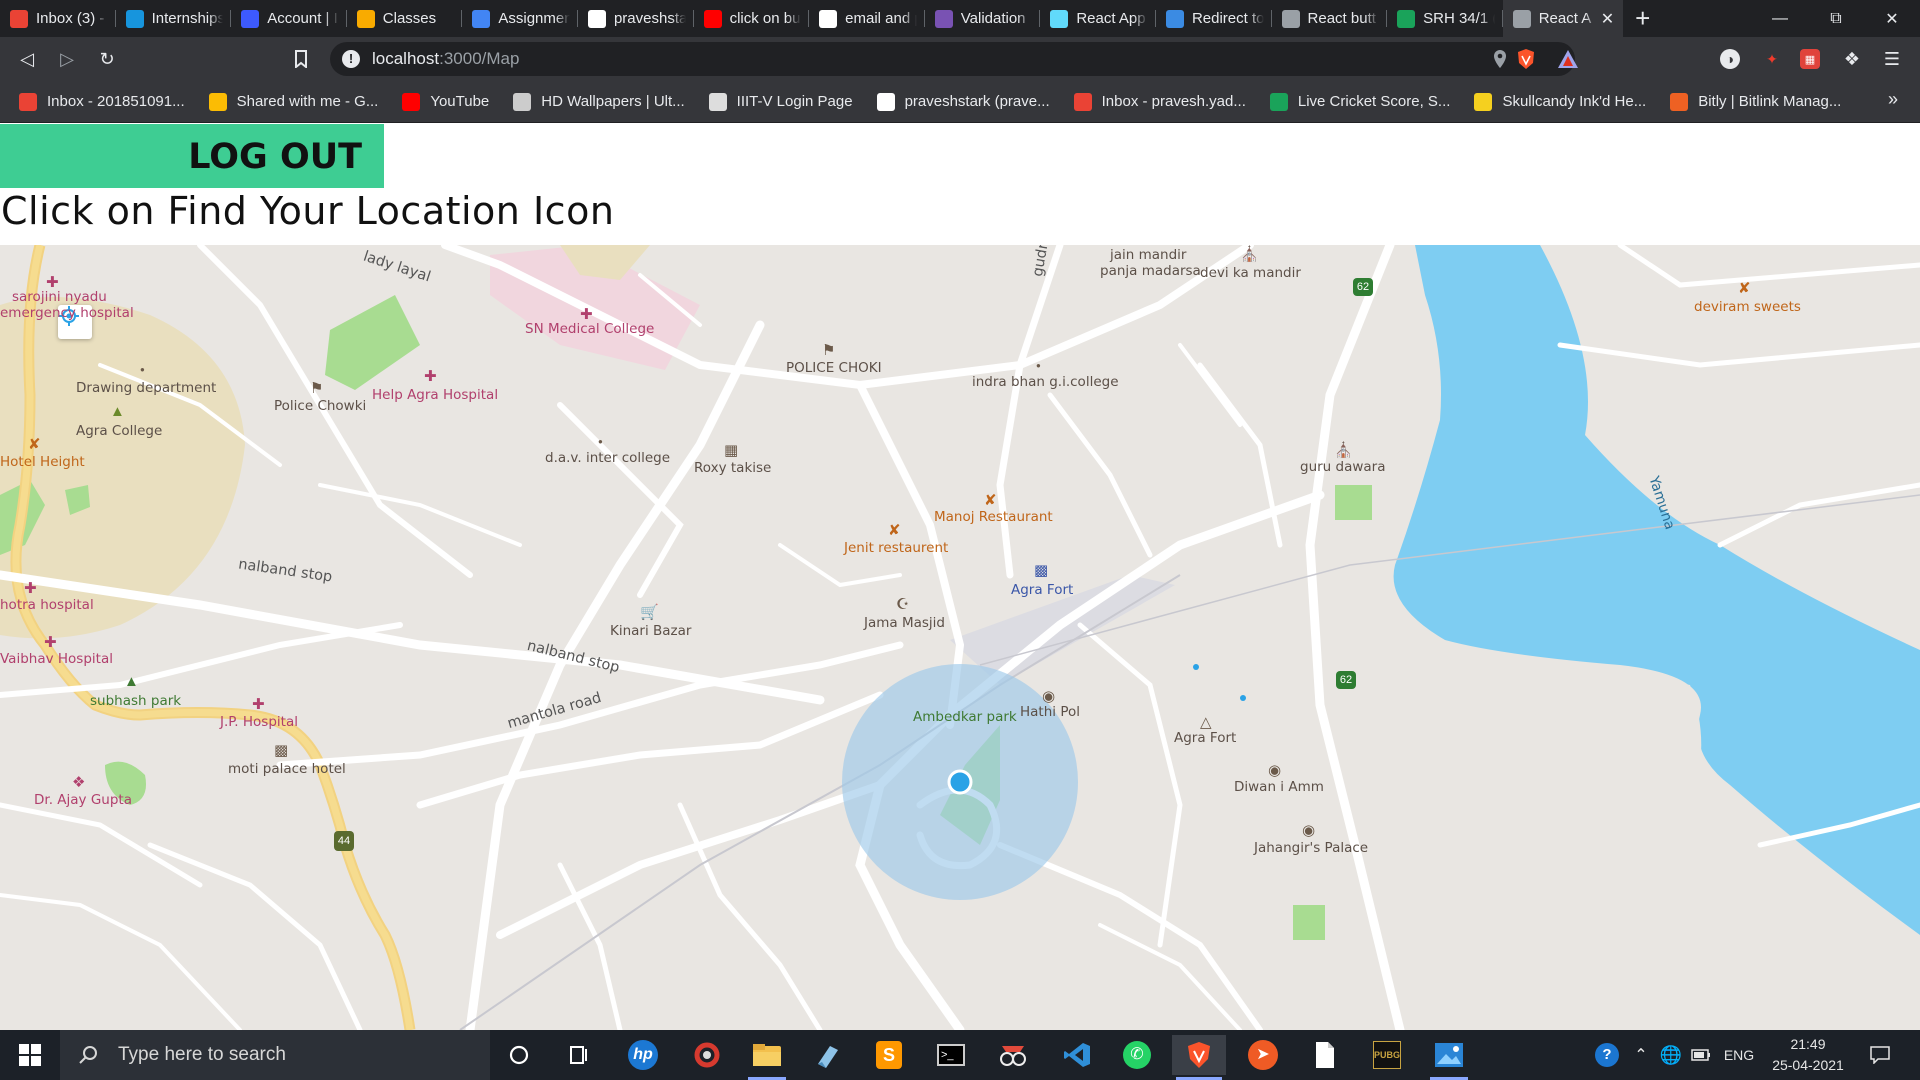 This screenshot has width=1920, height=1080. I want to click on bookmark-label: YouTube, so click(460, 101).